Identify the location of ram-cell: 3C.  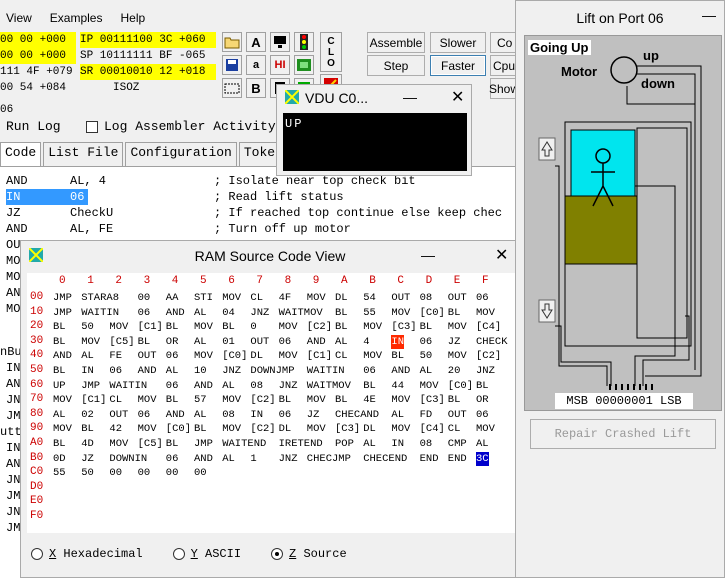
(482, 458).